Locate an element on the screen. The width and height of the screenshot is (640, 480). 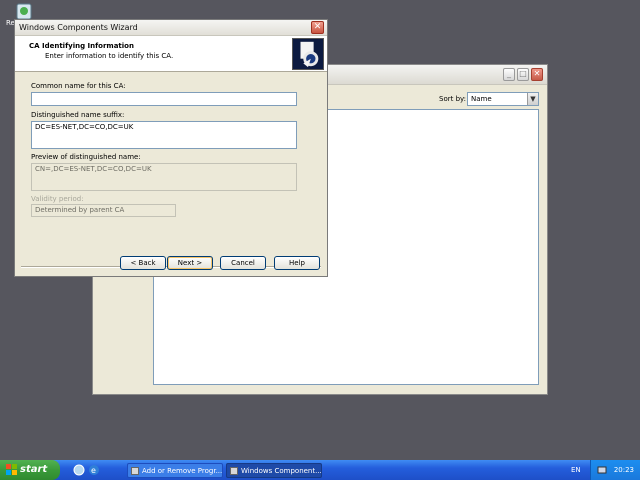
internet-explorer-icon: e is located at coordinates (94, 470).